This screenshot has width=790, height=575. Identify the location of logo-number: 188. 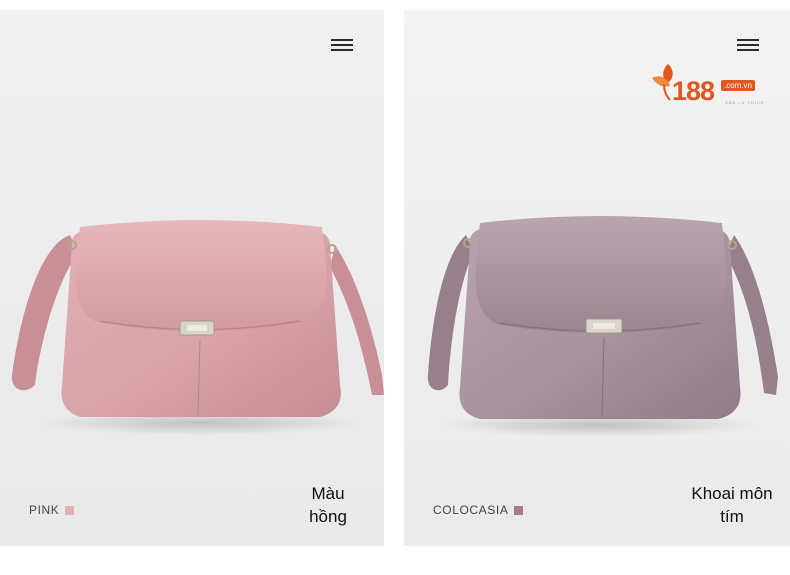
(693, 91).